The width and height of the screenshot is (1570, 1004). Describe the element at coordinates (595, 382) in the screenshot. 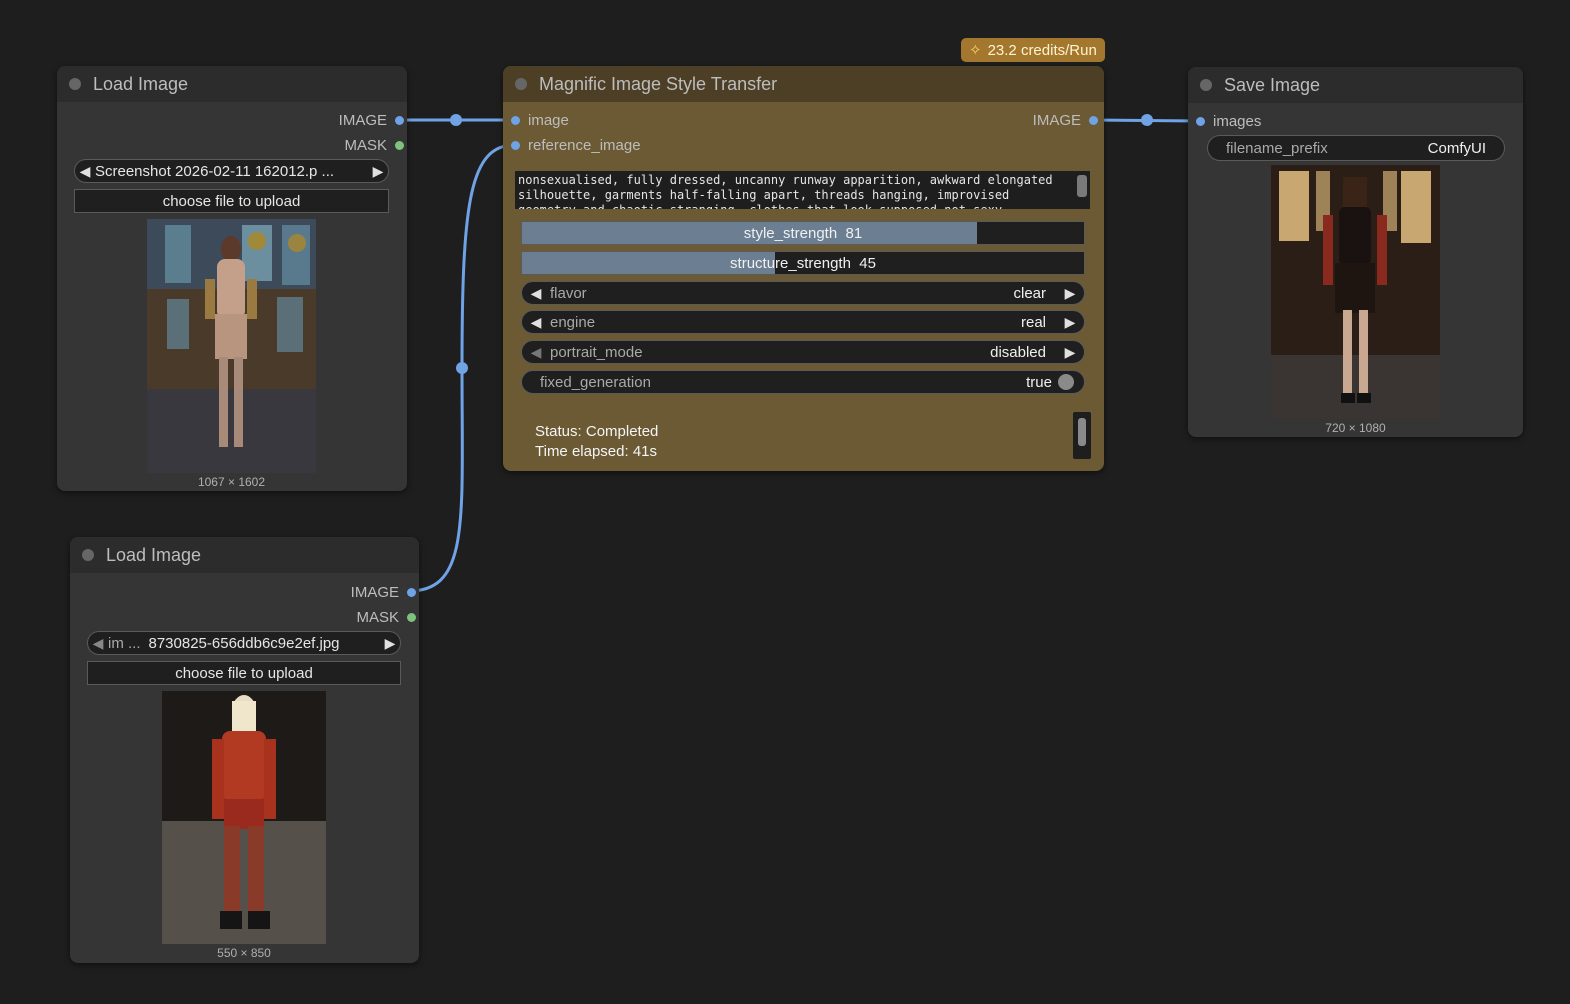

I see `toggle-name: fixed_generation` at that location.